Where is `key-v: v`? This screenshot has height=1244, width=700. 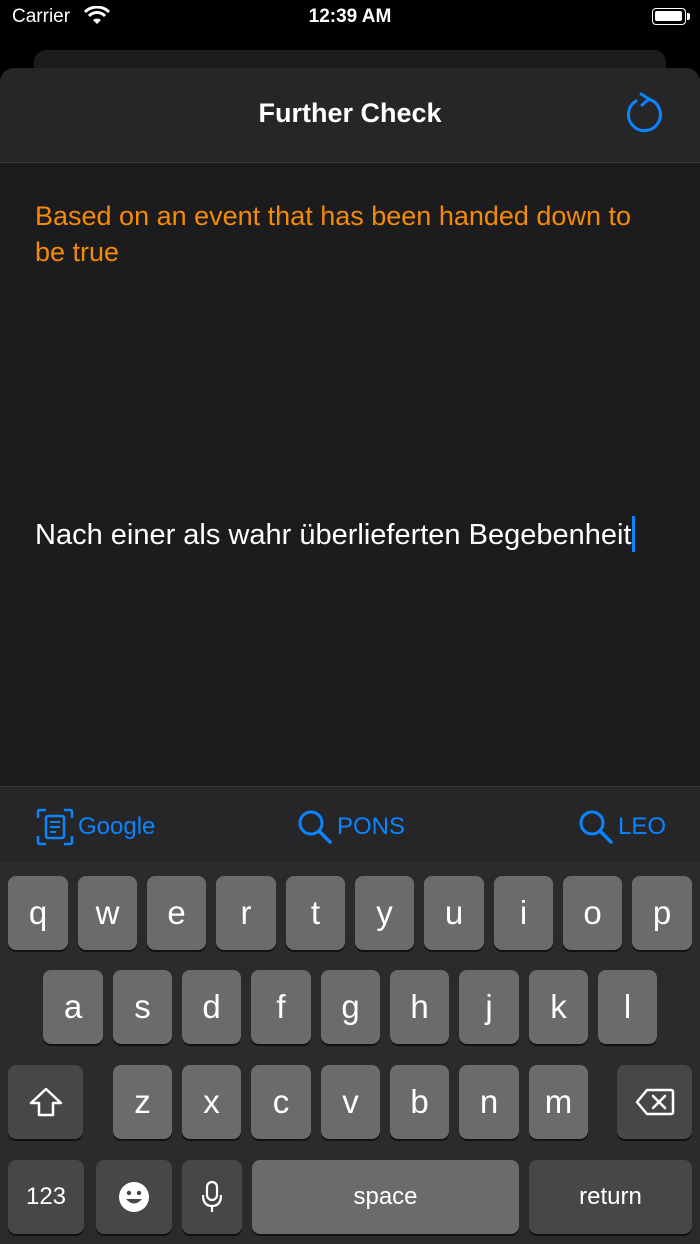
key-v: v is located at coordinates (350, 1102).